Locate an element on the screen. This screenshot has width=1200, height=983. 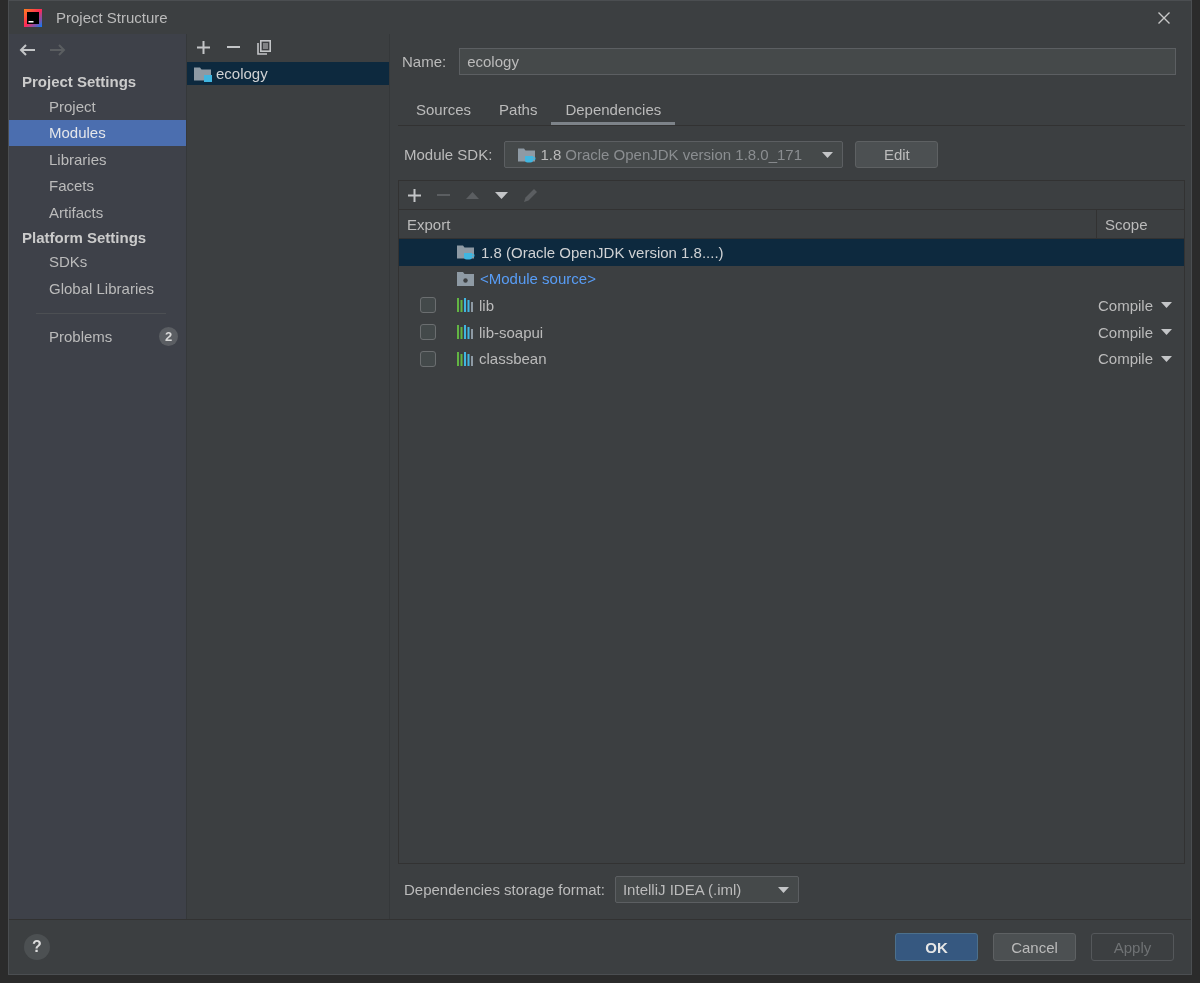
move-down-icon is located at coordinates (501, 195).